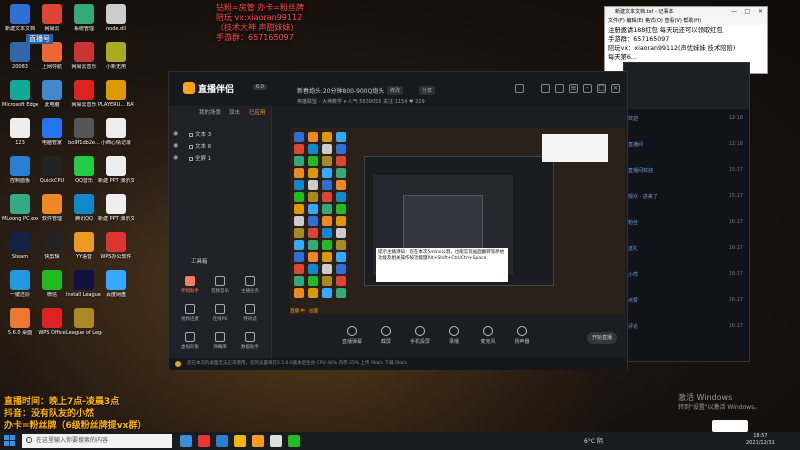  What do you see at coordinates (203, 146) in the screenshot?
I see `scene-item: 文本 6` at bounding box center [203, 146].